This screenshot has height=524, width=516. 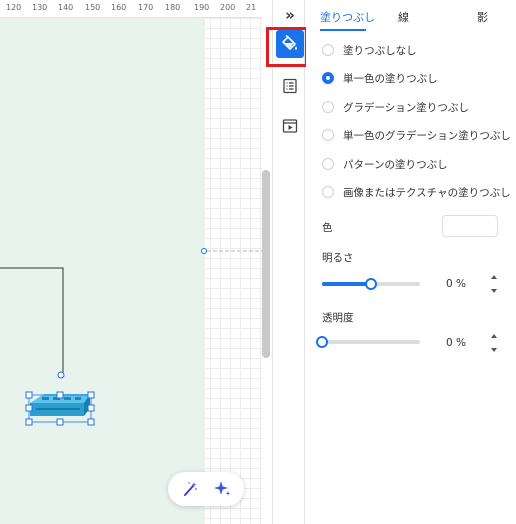 What do you see at coordinates (347, 17) in the screenshot?
I see `tab-fill: 塗りつぶし` at bounding box center [347, 17].